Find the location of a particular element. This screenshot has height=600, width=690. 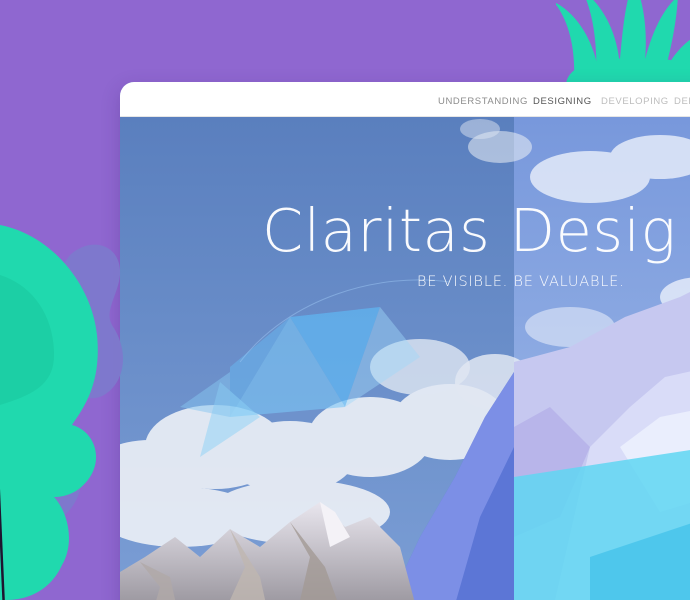

leaf-left-icon is located at coordinates (62, 412).